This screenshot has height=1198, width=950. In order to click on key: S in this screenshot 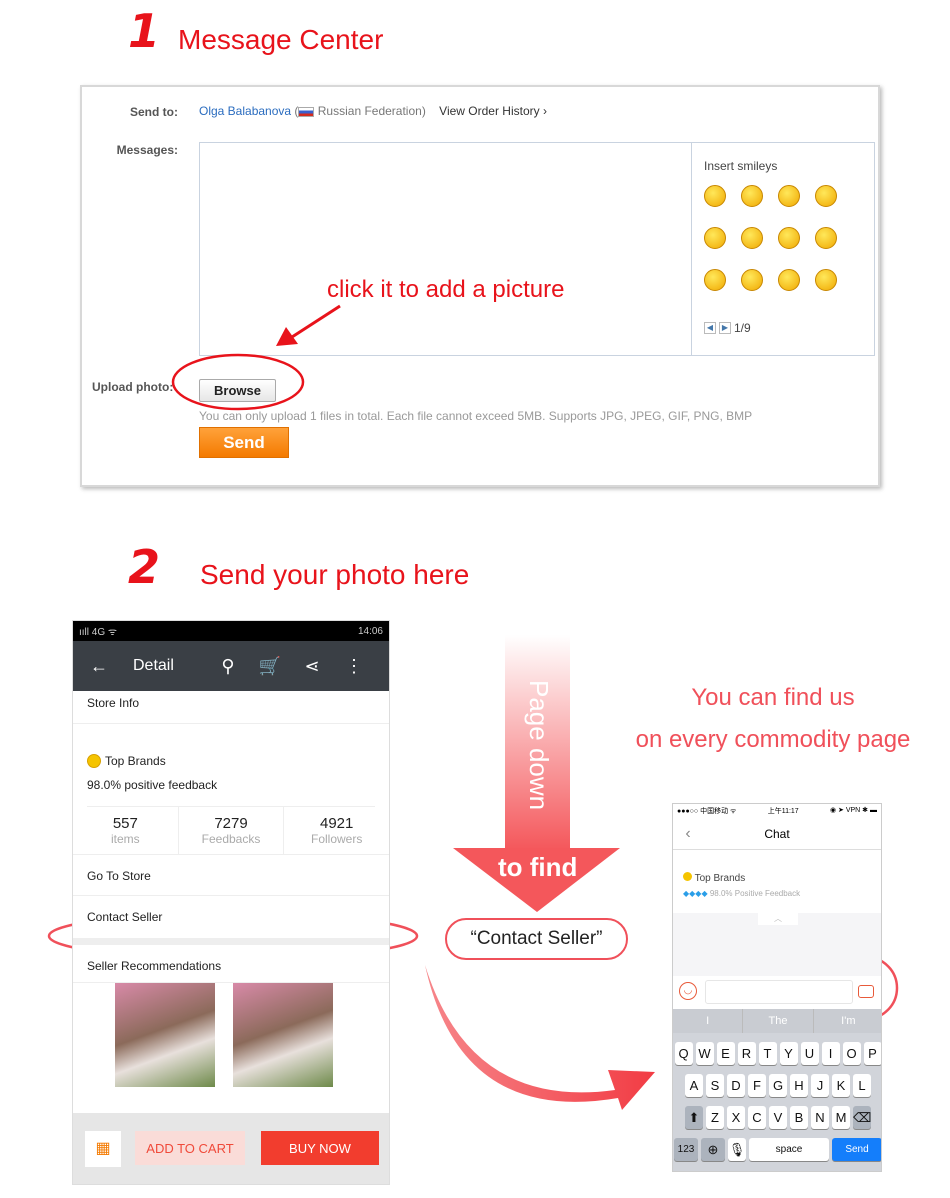, I will do `click(715, 1085)`.